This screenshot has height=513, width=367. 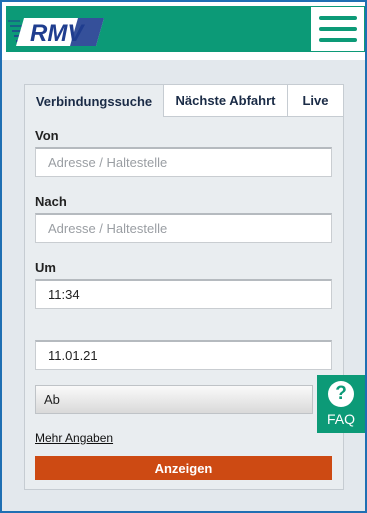 I want to click on menu-button, so click(x=337, y=29).